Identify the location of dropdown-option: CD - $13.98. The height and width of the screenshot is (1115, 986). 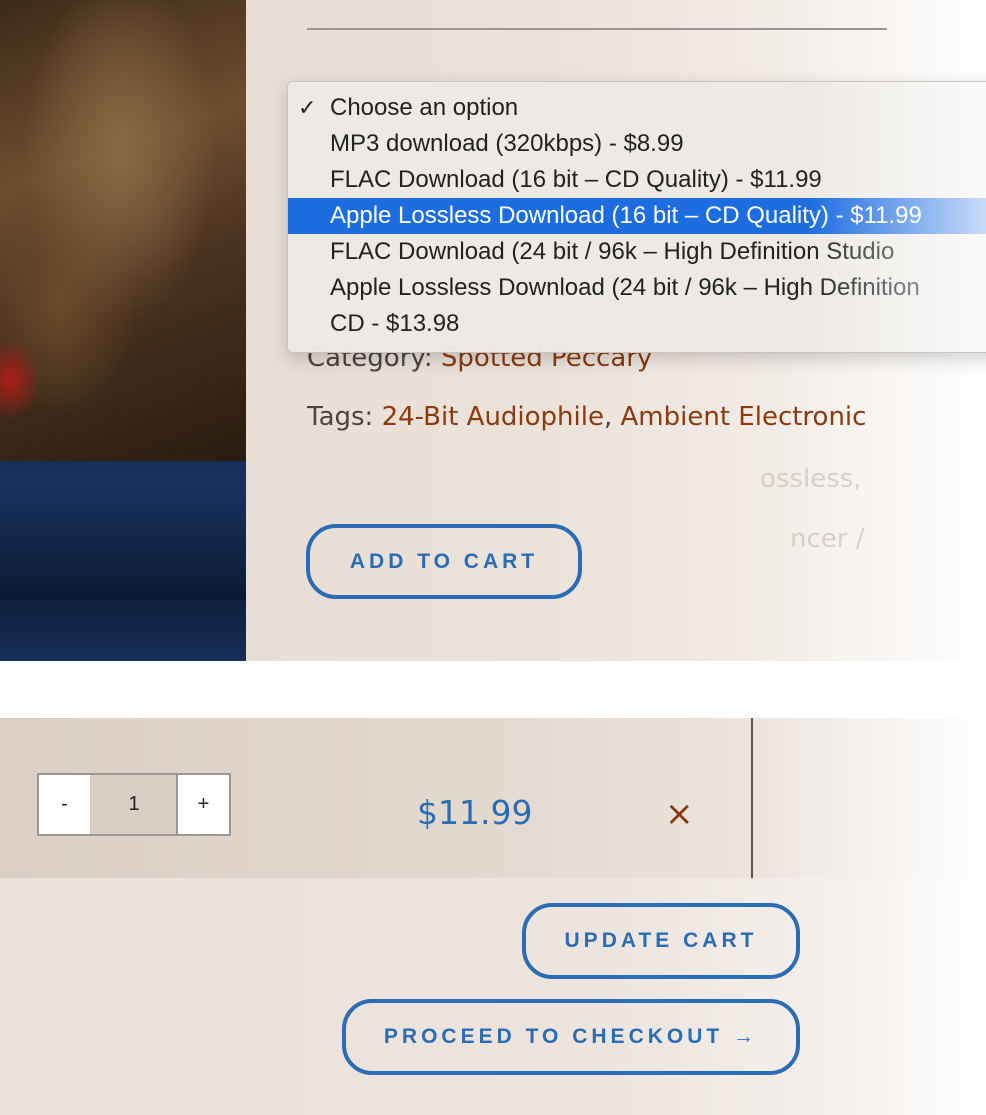
(637, 324).